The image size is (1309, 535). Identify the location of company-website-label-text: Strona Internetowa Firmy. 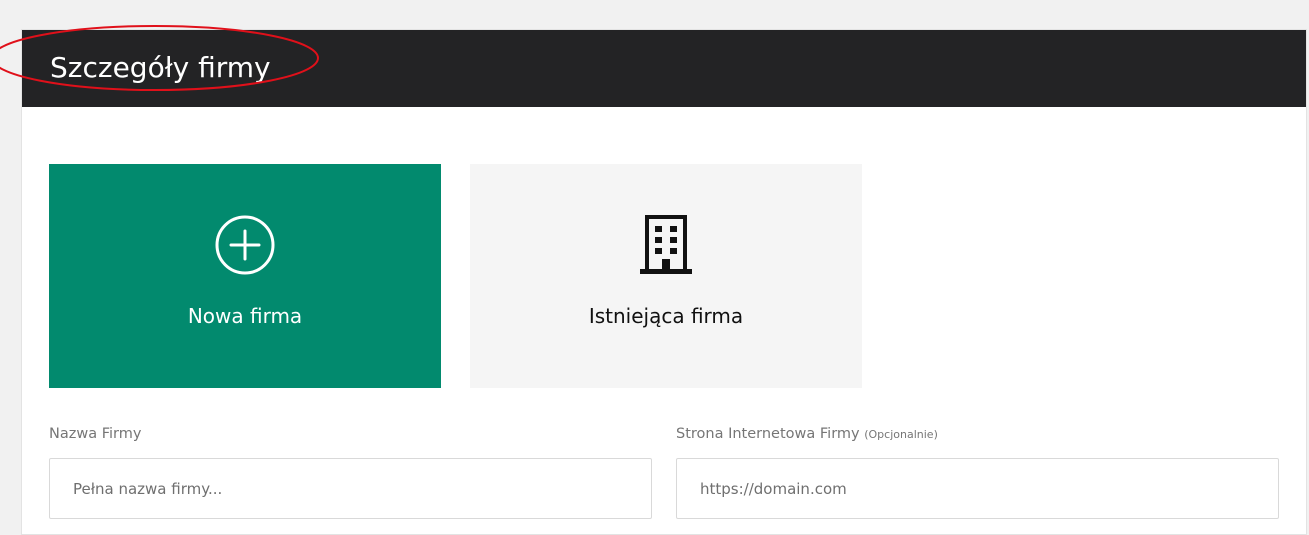
(768, 434).